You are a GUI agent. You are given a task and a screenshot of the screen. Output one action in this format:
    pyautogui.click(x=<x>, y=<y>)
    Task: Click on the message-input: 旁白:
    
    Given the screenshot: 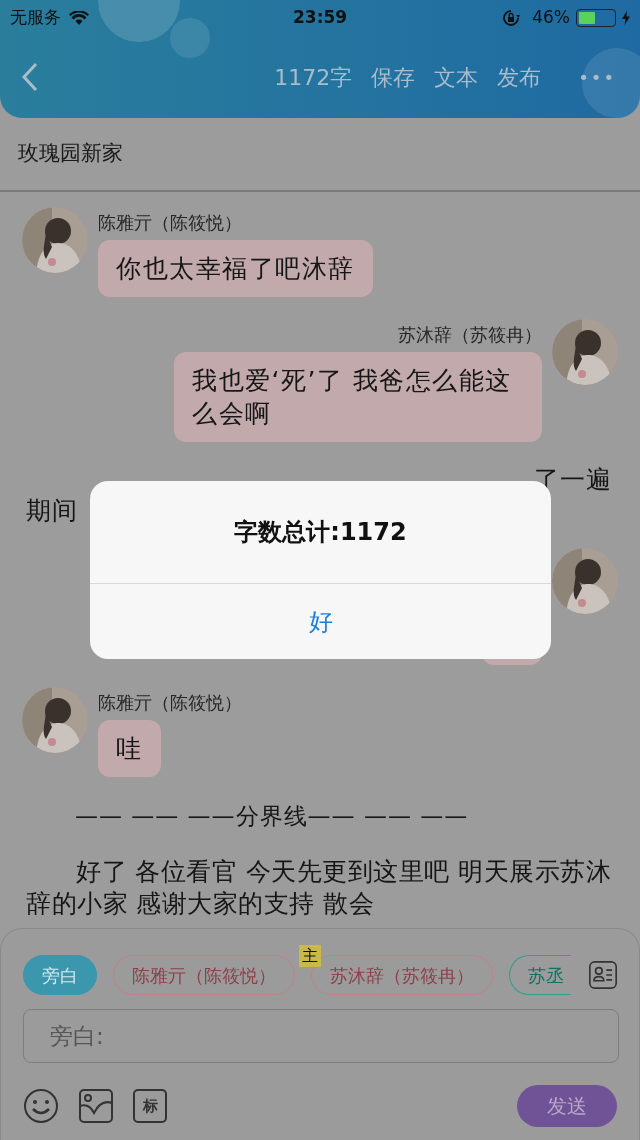 What is the action you would take?
    pyautogui.click(x=321, y=1036)
    